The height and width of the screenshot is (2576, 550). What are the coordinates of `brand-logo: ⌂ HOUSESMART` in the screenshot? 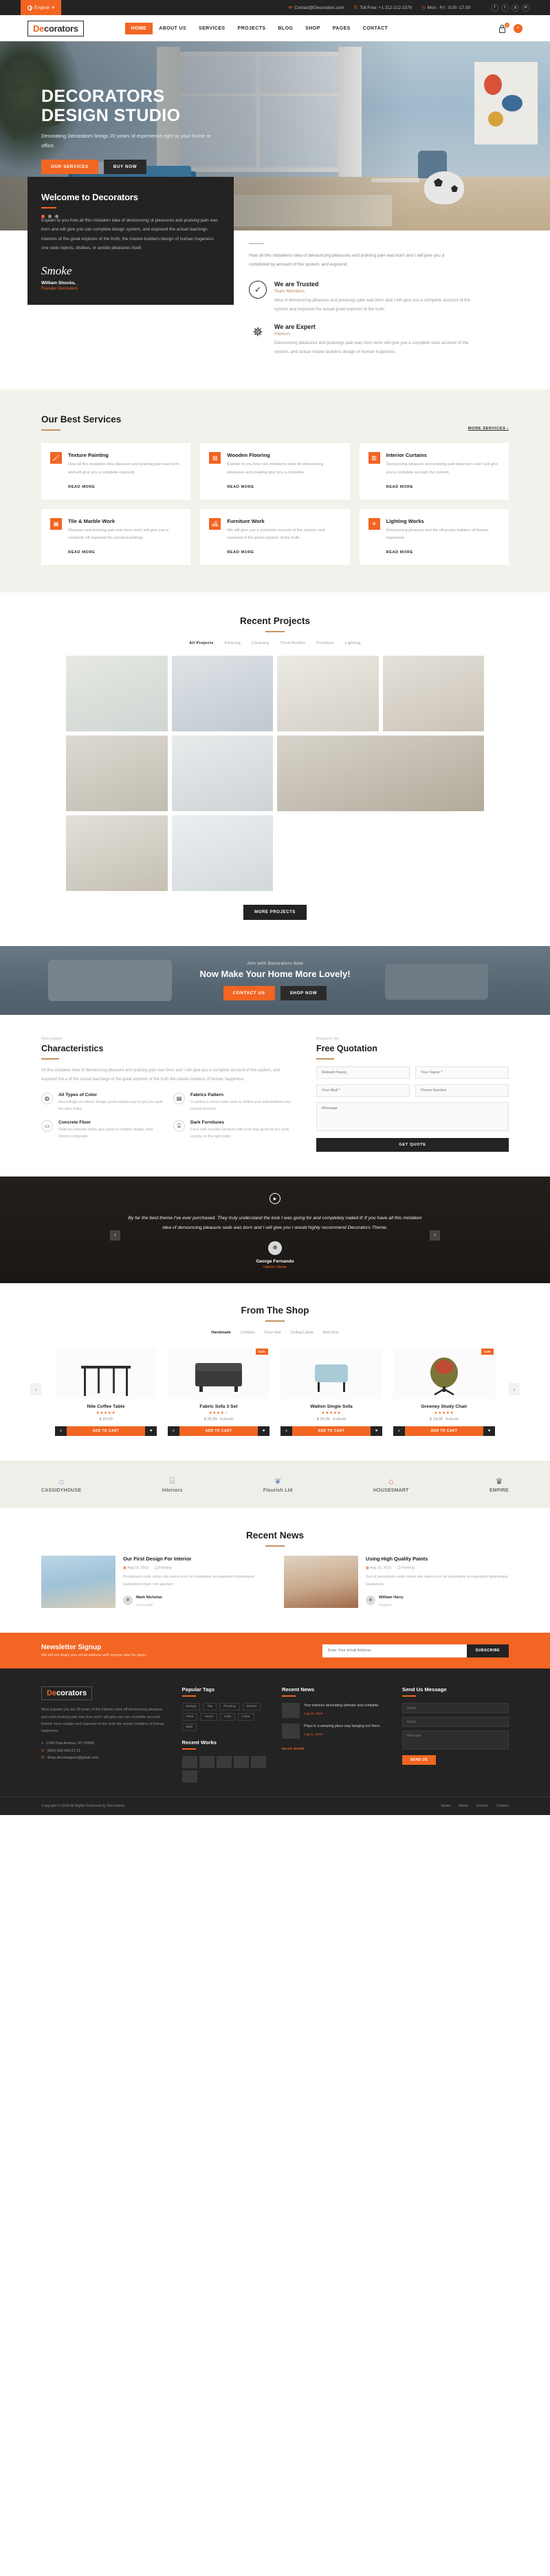 It's located at (391, 1485).